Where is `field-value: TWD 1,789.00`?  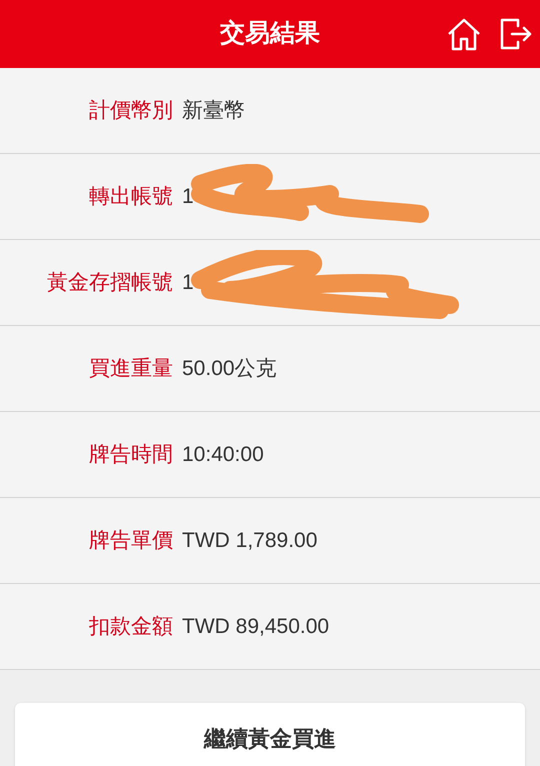
field-value: TWD 1,789.00 is located at coordinates (250, 541).